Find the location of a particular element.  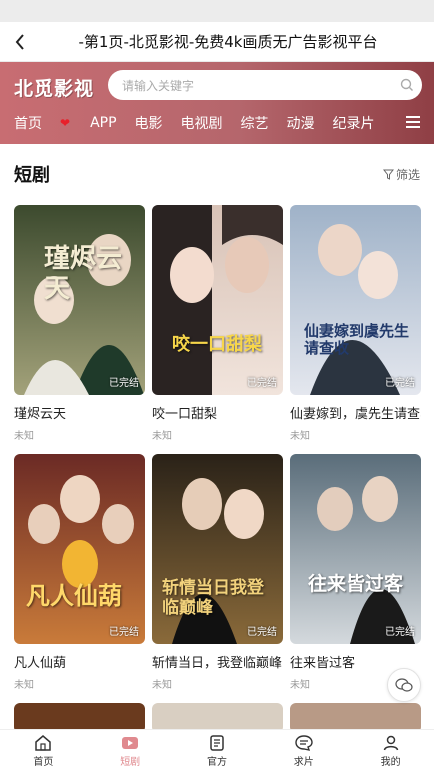

poster: 瑾烬云天 已完结 is located at coordinates (79, 300).